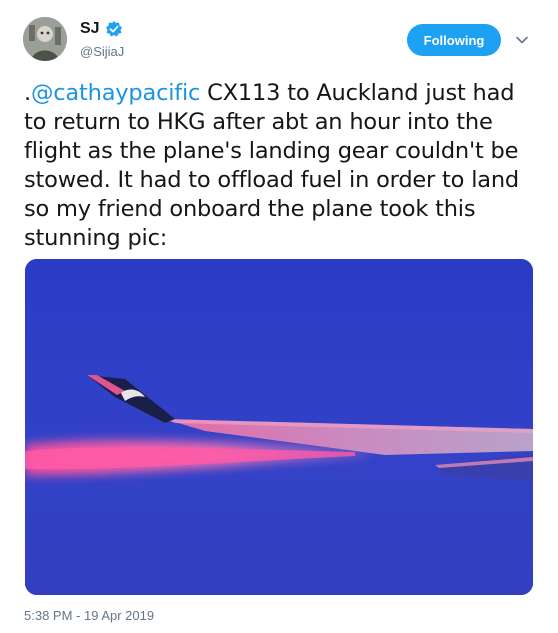  I want to click on verified-badge-icon, so click(114, 29).